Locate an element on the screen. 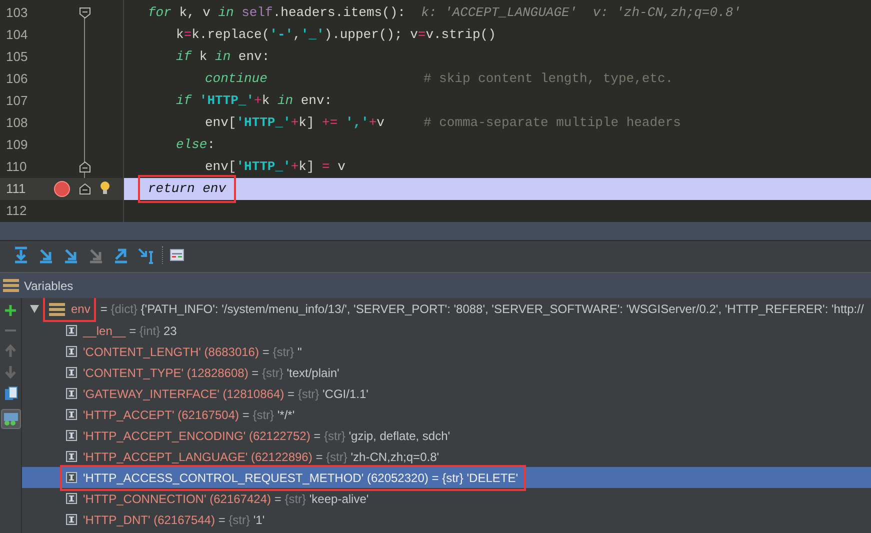  code-text: k=k.replace('-','_').upper(); v=v.strip() is located at coordinates (336, 35).